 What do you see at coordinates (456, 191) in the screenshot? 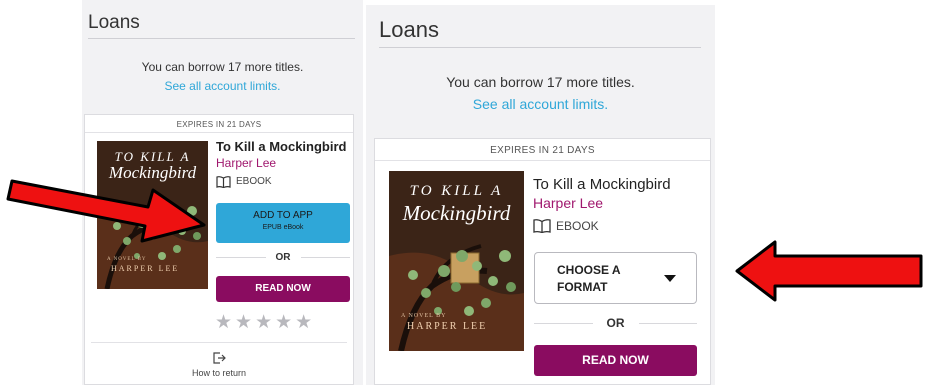
I see `cover-title-line1: TO KILL A` at bounding box center [456, 191].